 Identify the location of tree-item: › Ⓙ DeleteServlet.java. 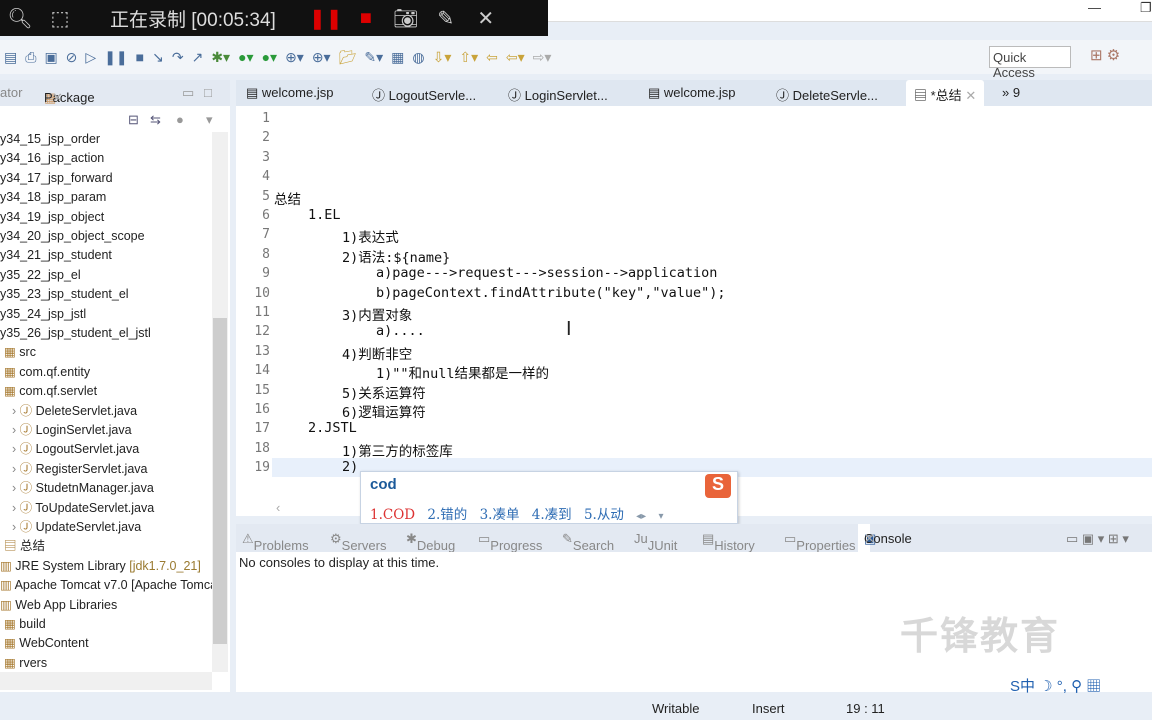
(74, 411).